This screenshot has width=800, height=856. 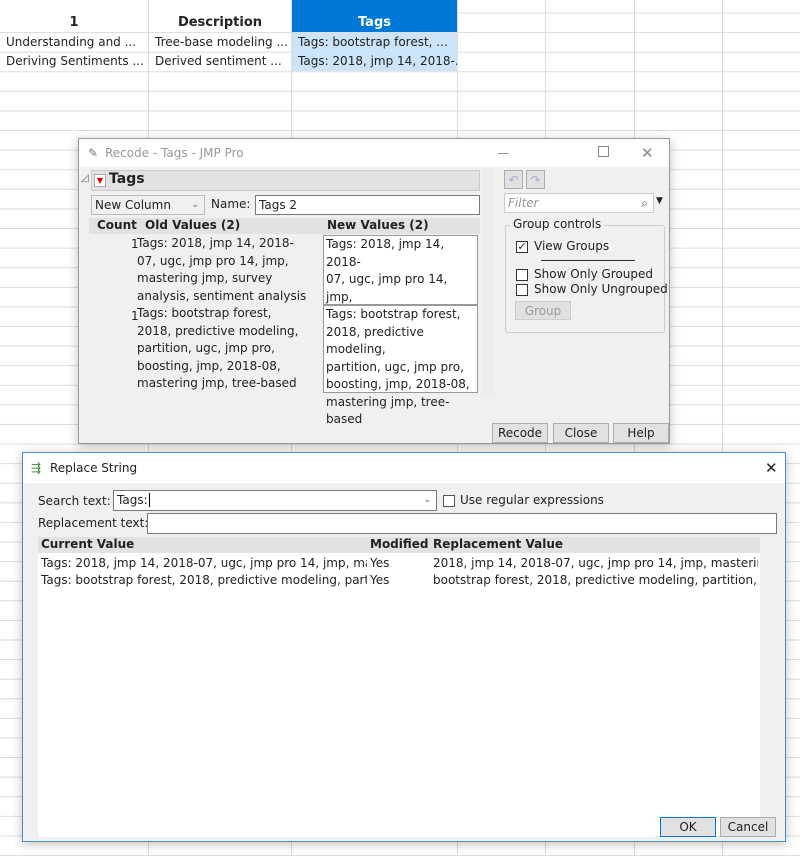 What do you see at coordinates (284, 226) in the screenshot?
I see `recode-table-header: Count Old Values (2) New Values (2)` at bounding box center [284, 226].